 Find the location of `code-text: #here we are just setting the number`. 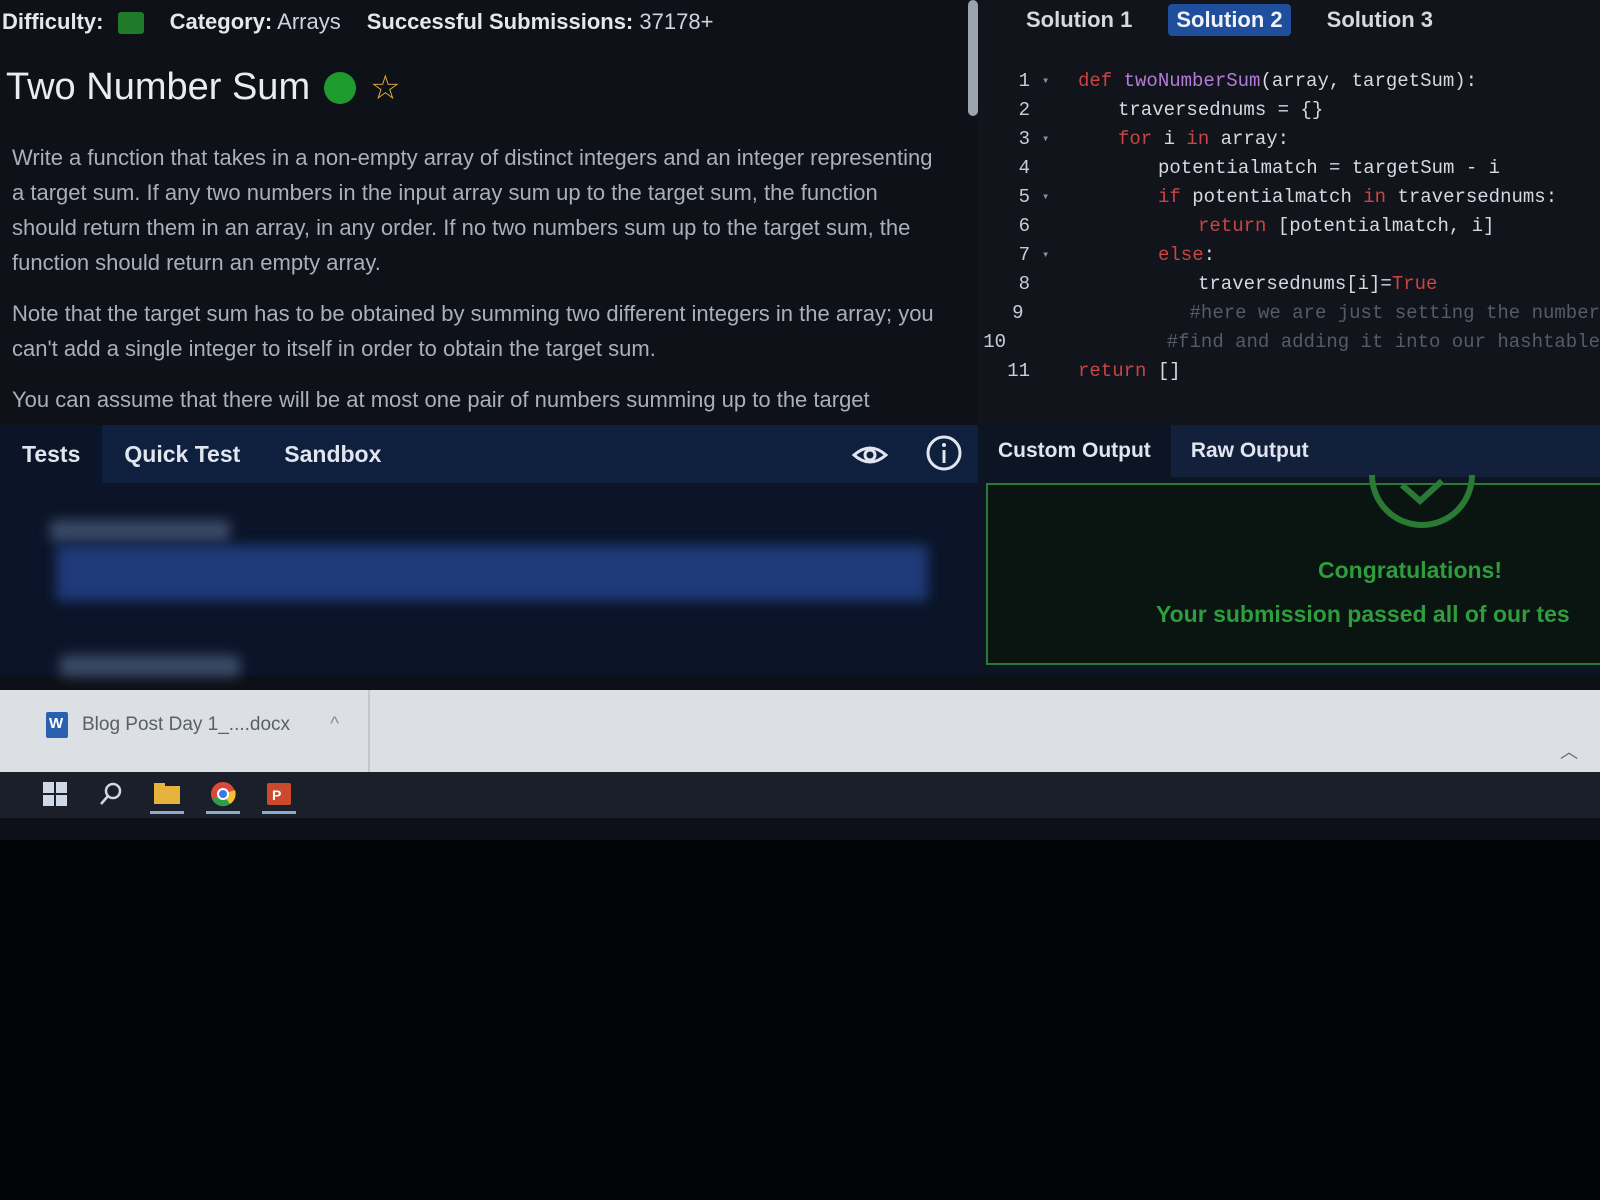

code-text: #here we are just setting the number is located at coordinates (1325, 313).